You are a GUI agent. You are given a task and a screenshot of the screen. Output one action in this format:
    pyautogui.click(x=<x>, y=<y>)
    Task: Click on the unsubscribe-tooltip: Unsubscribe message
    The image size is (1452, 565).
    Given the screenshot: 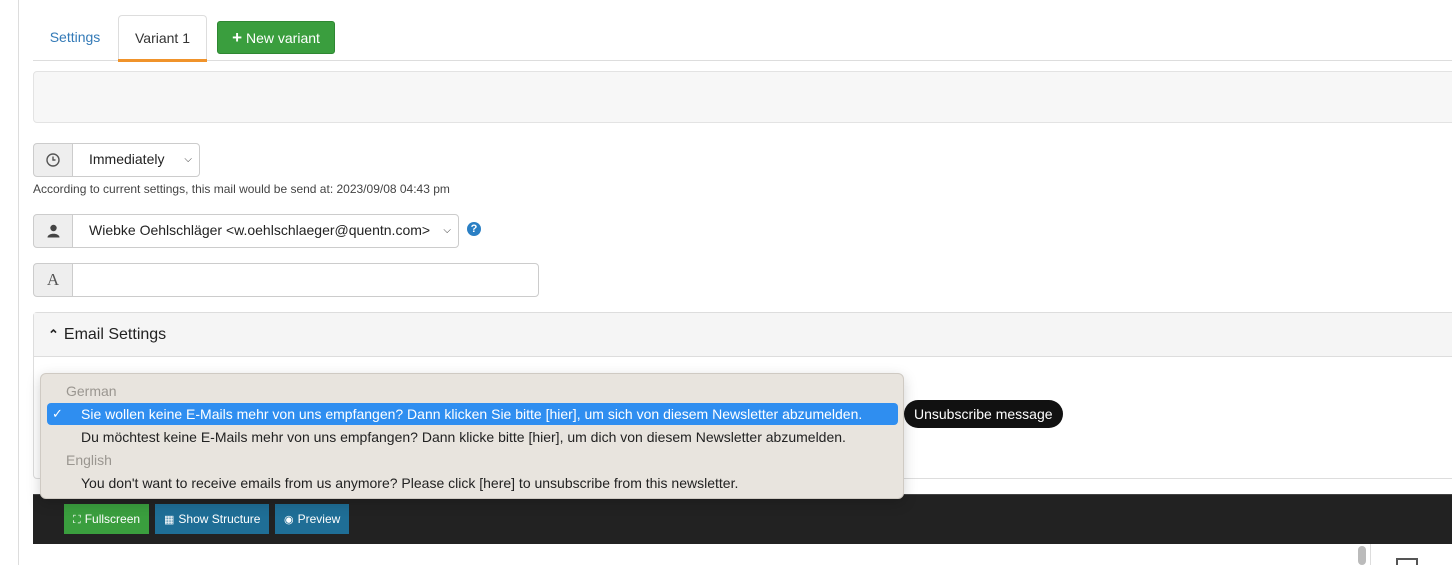 What is the action you would take?
    pyautogui.click(x=983, y=414)
    